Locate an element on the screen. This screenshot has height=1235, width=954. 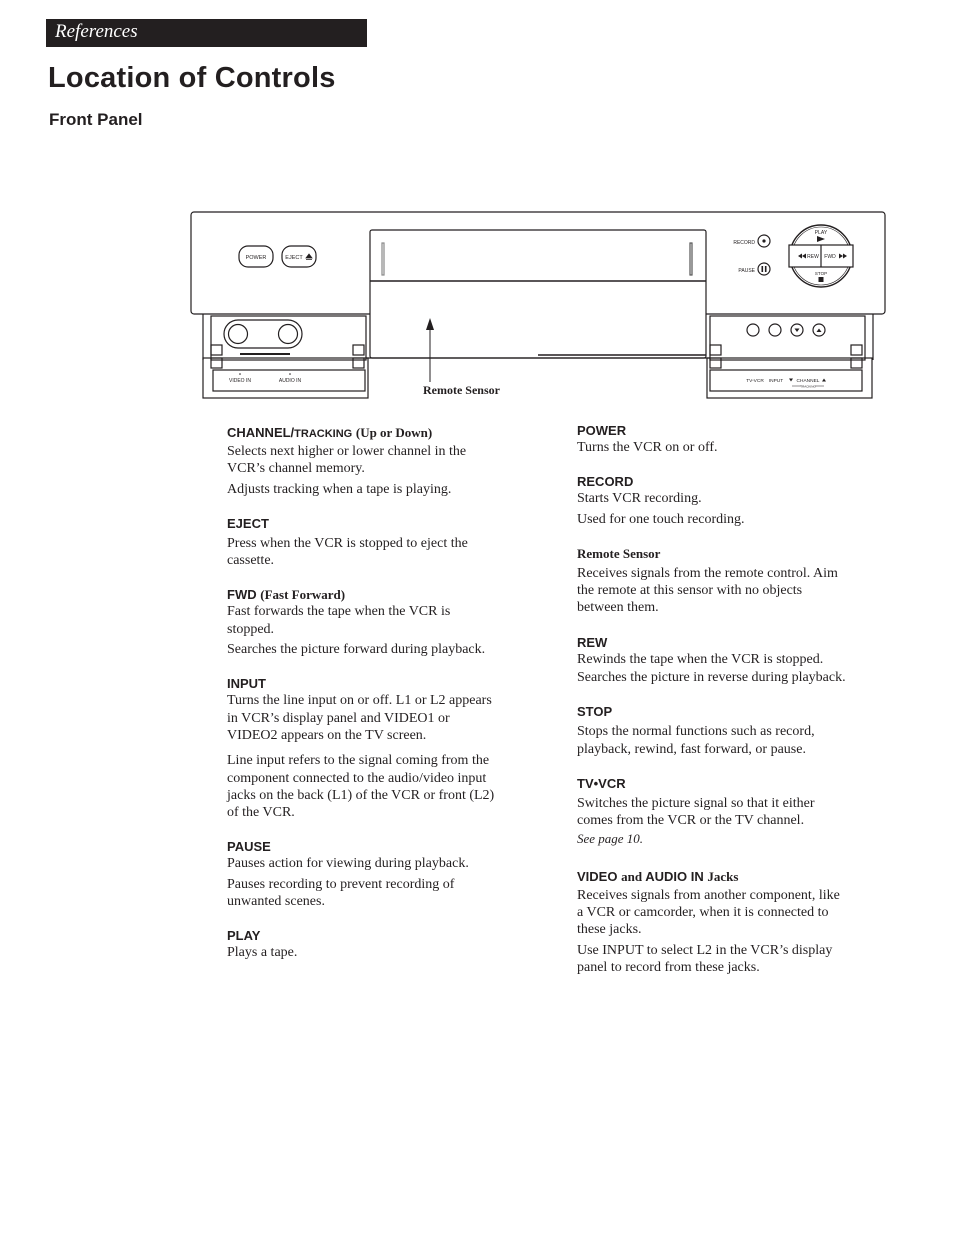
entry-text: Used for one touch recording. is located at coordinates (661, 519).